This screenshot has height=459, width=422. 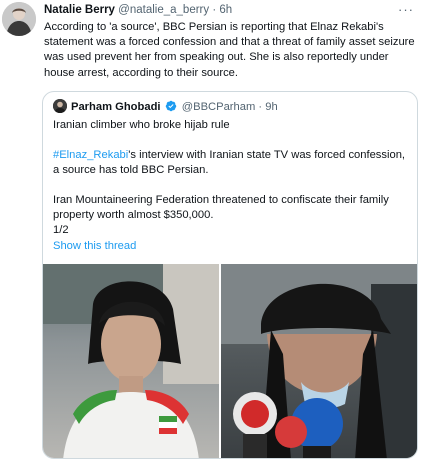 What do you see at coordinates (19, 19) in the screenshot?
I see `author-avatar` at bounding box center [19, 19].